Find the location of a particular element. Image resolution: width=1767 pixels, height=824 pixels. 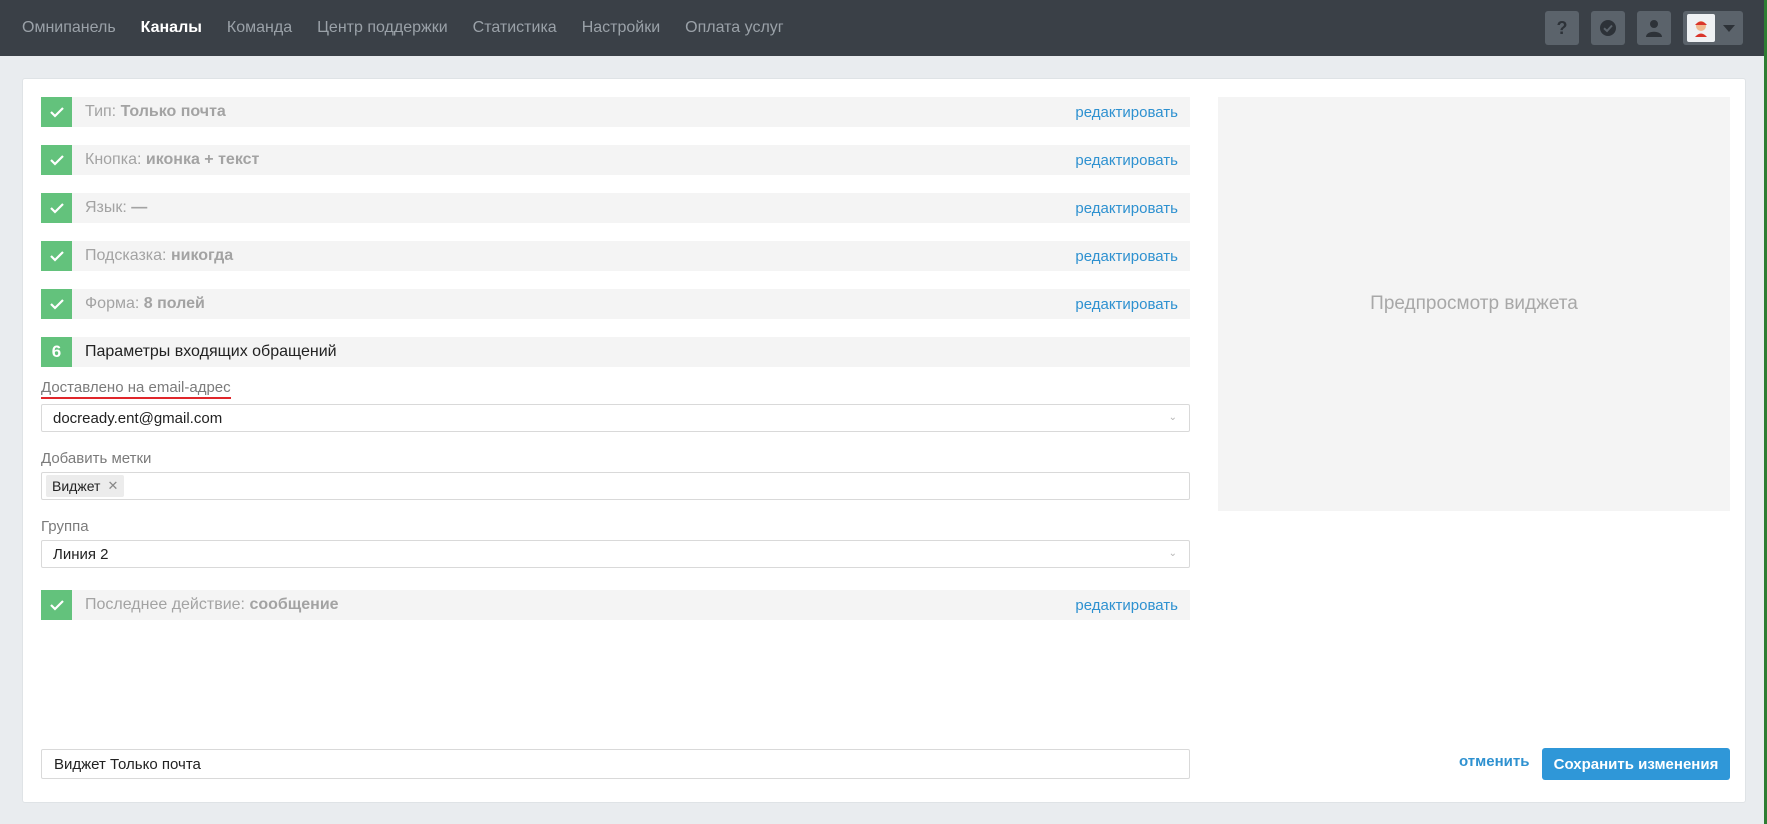

email-select: docready.ent@gmail.com ⌄ is located at coordinates (615, 418).